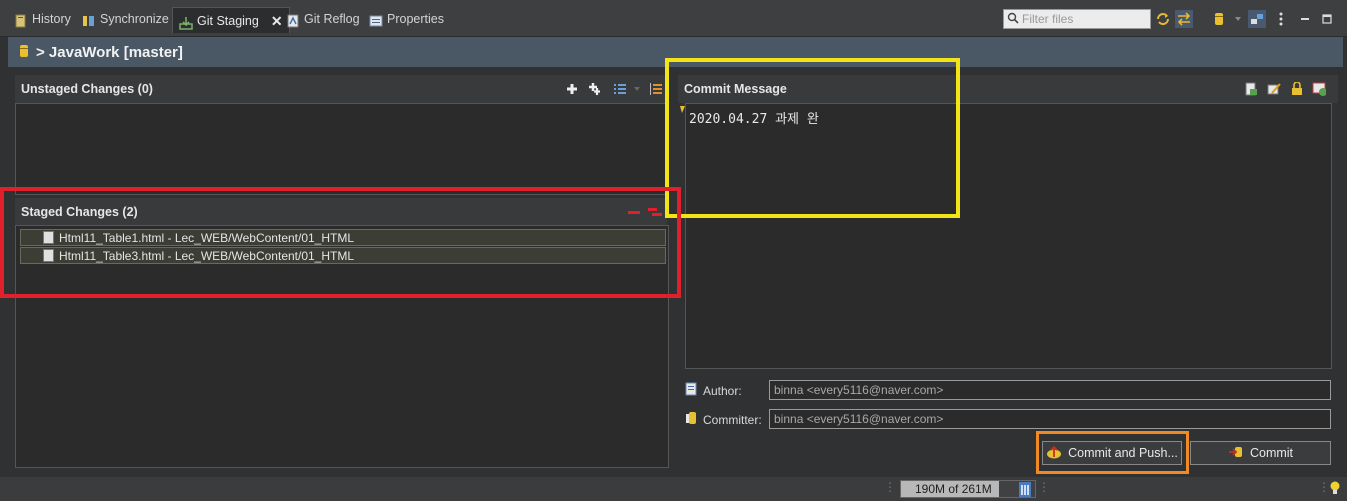 This screenshot has width=1347, height=501. What do you see at coordinates (656, 89) in the screenshot?
I see `sort-icon` at bounding box center [656, 89].